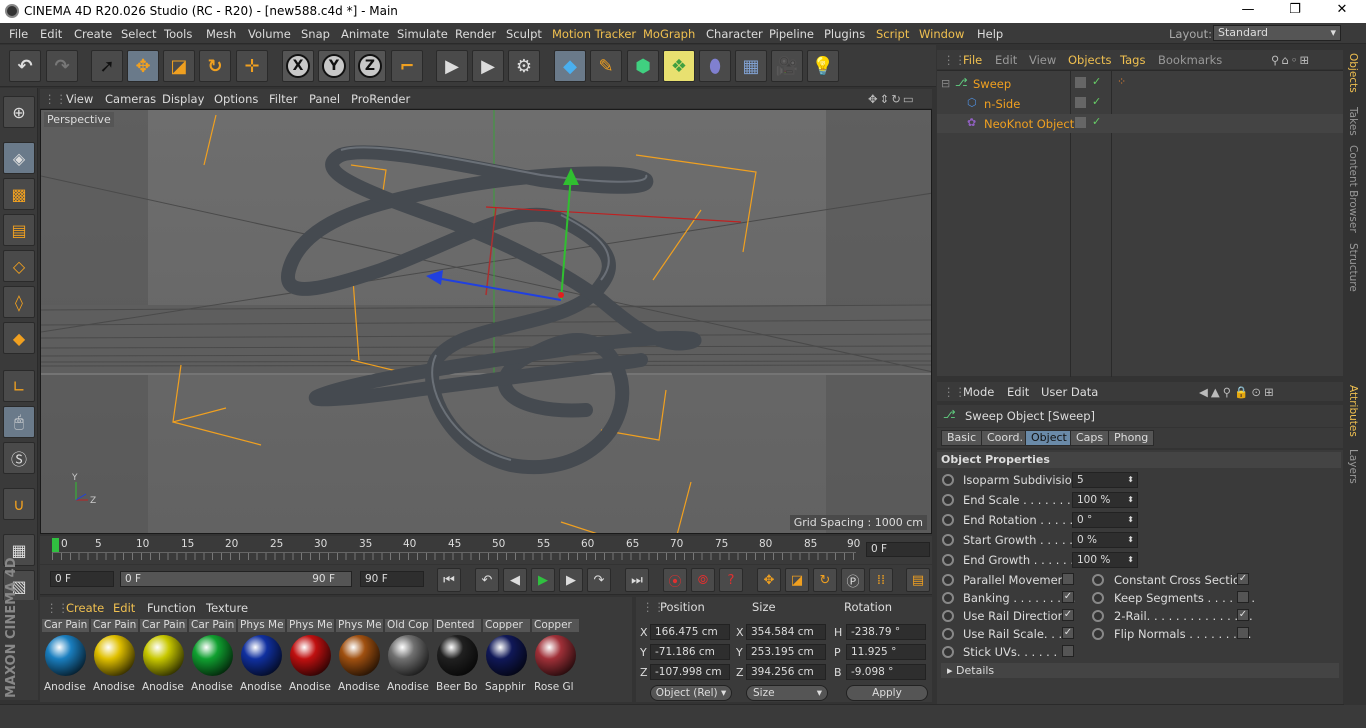 The height and width of the screenshot is (728, 1366). What do you see at coordinates (690, 672) in the screenshot?
I see `position-z-field: -107.998 cm` at bounding box center [690, 672].